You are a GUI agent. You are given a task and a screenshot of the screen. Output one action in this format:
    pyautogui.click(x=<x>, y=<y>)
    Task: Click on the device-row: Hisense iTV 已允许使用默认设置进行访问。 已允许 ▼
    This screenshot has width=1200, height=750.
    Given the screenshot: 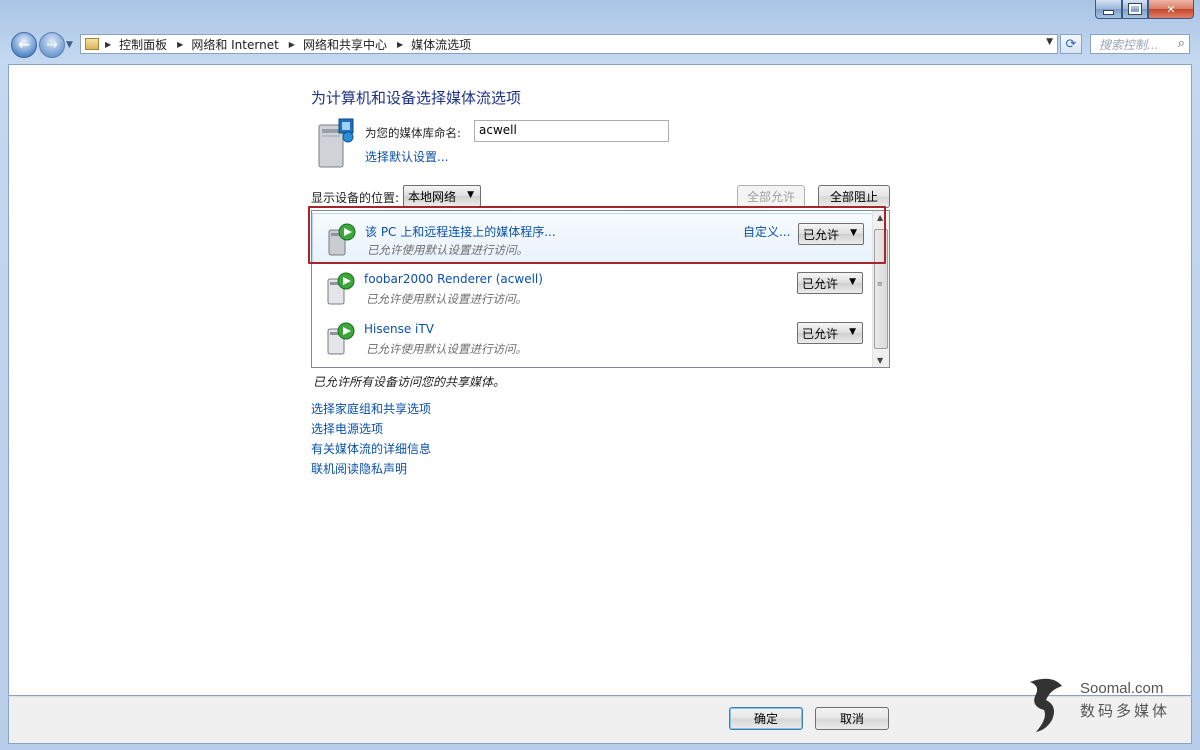 What is the action you would take?
    pyautogui.click(x=593, y=338)
    